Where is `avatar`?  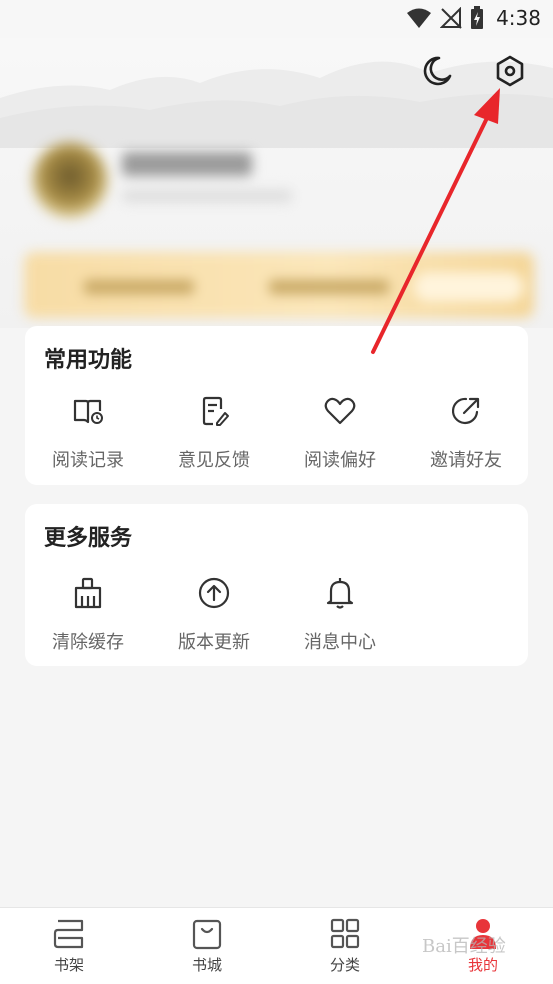
avatar is located at coordinates (70, 180).